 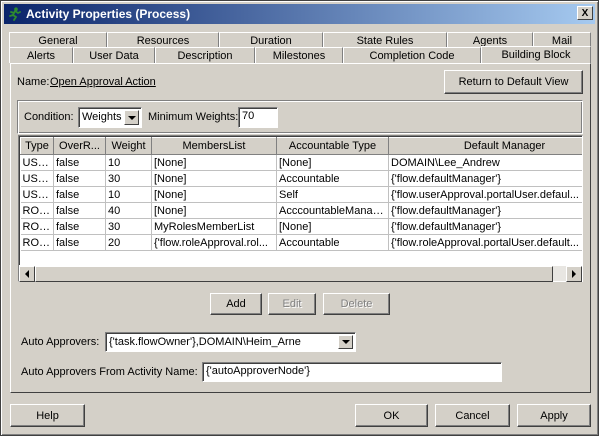 What do you see at coordinates (485, 162) in the screenshot?
I see `table-cell: DOMAIN\Lee_Andrew` at bounding box center [485, 162].